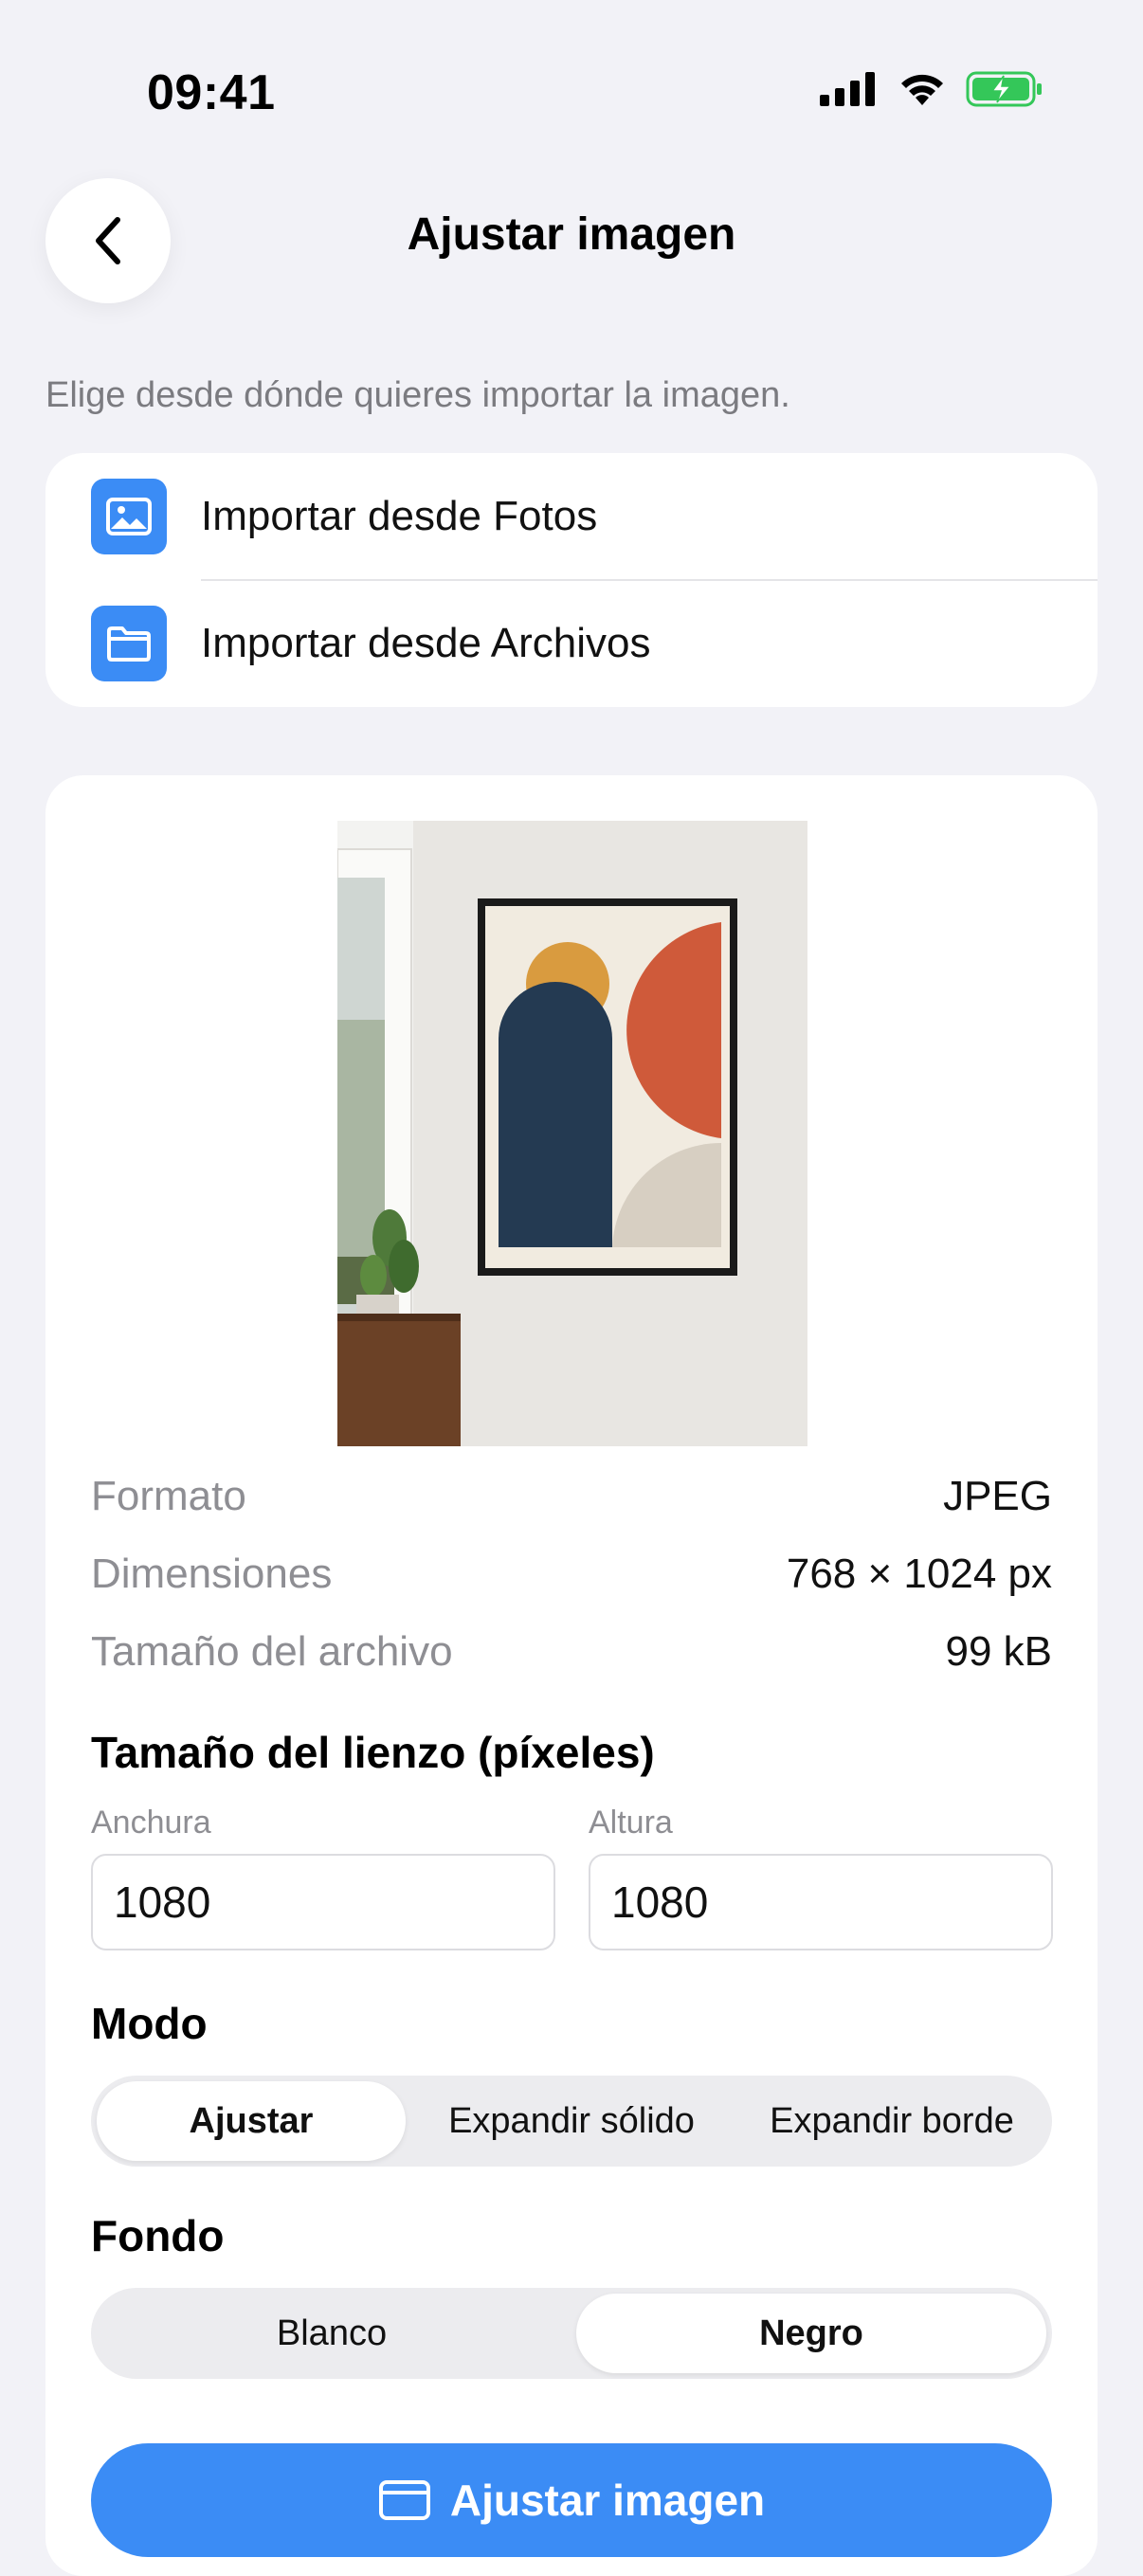 This screenshot has height=2576, width=1143. Describe the element at coordinates (151, 1823) in the screenshot. I see `width-label: Anchura` at that location.